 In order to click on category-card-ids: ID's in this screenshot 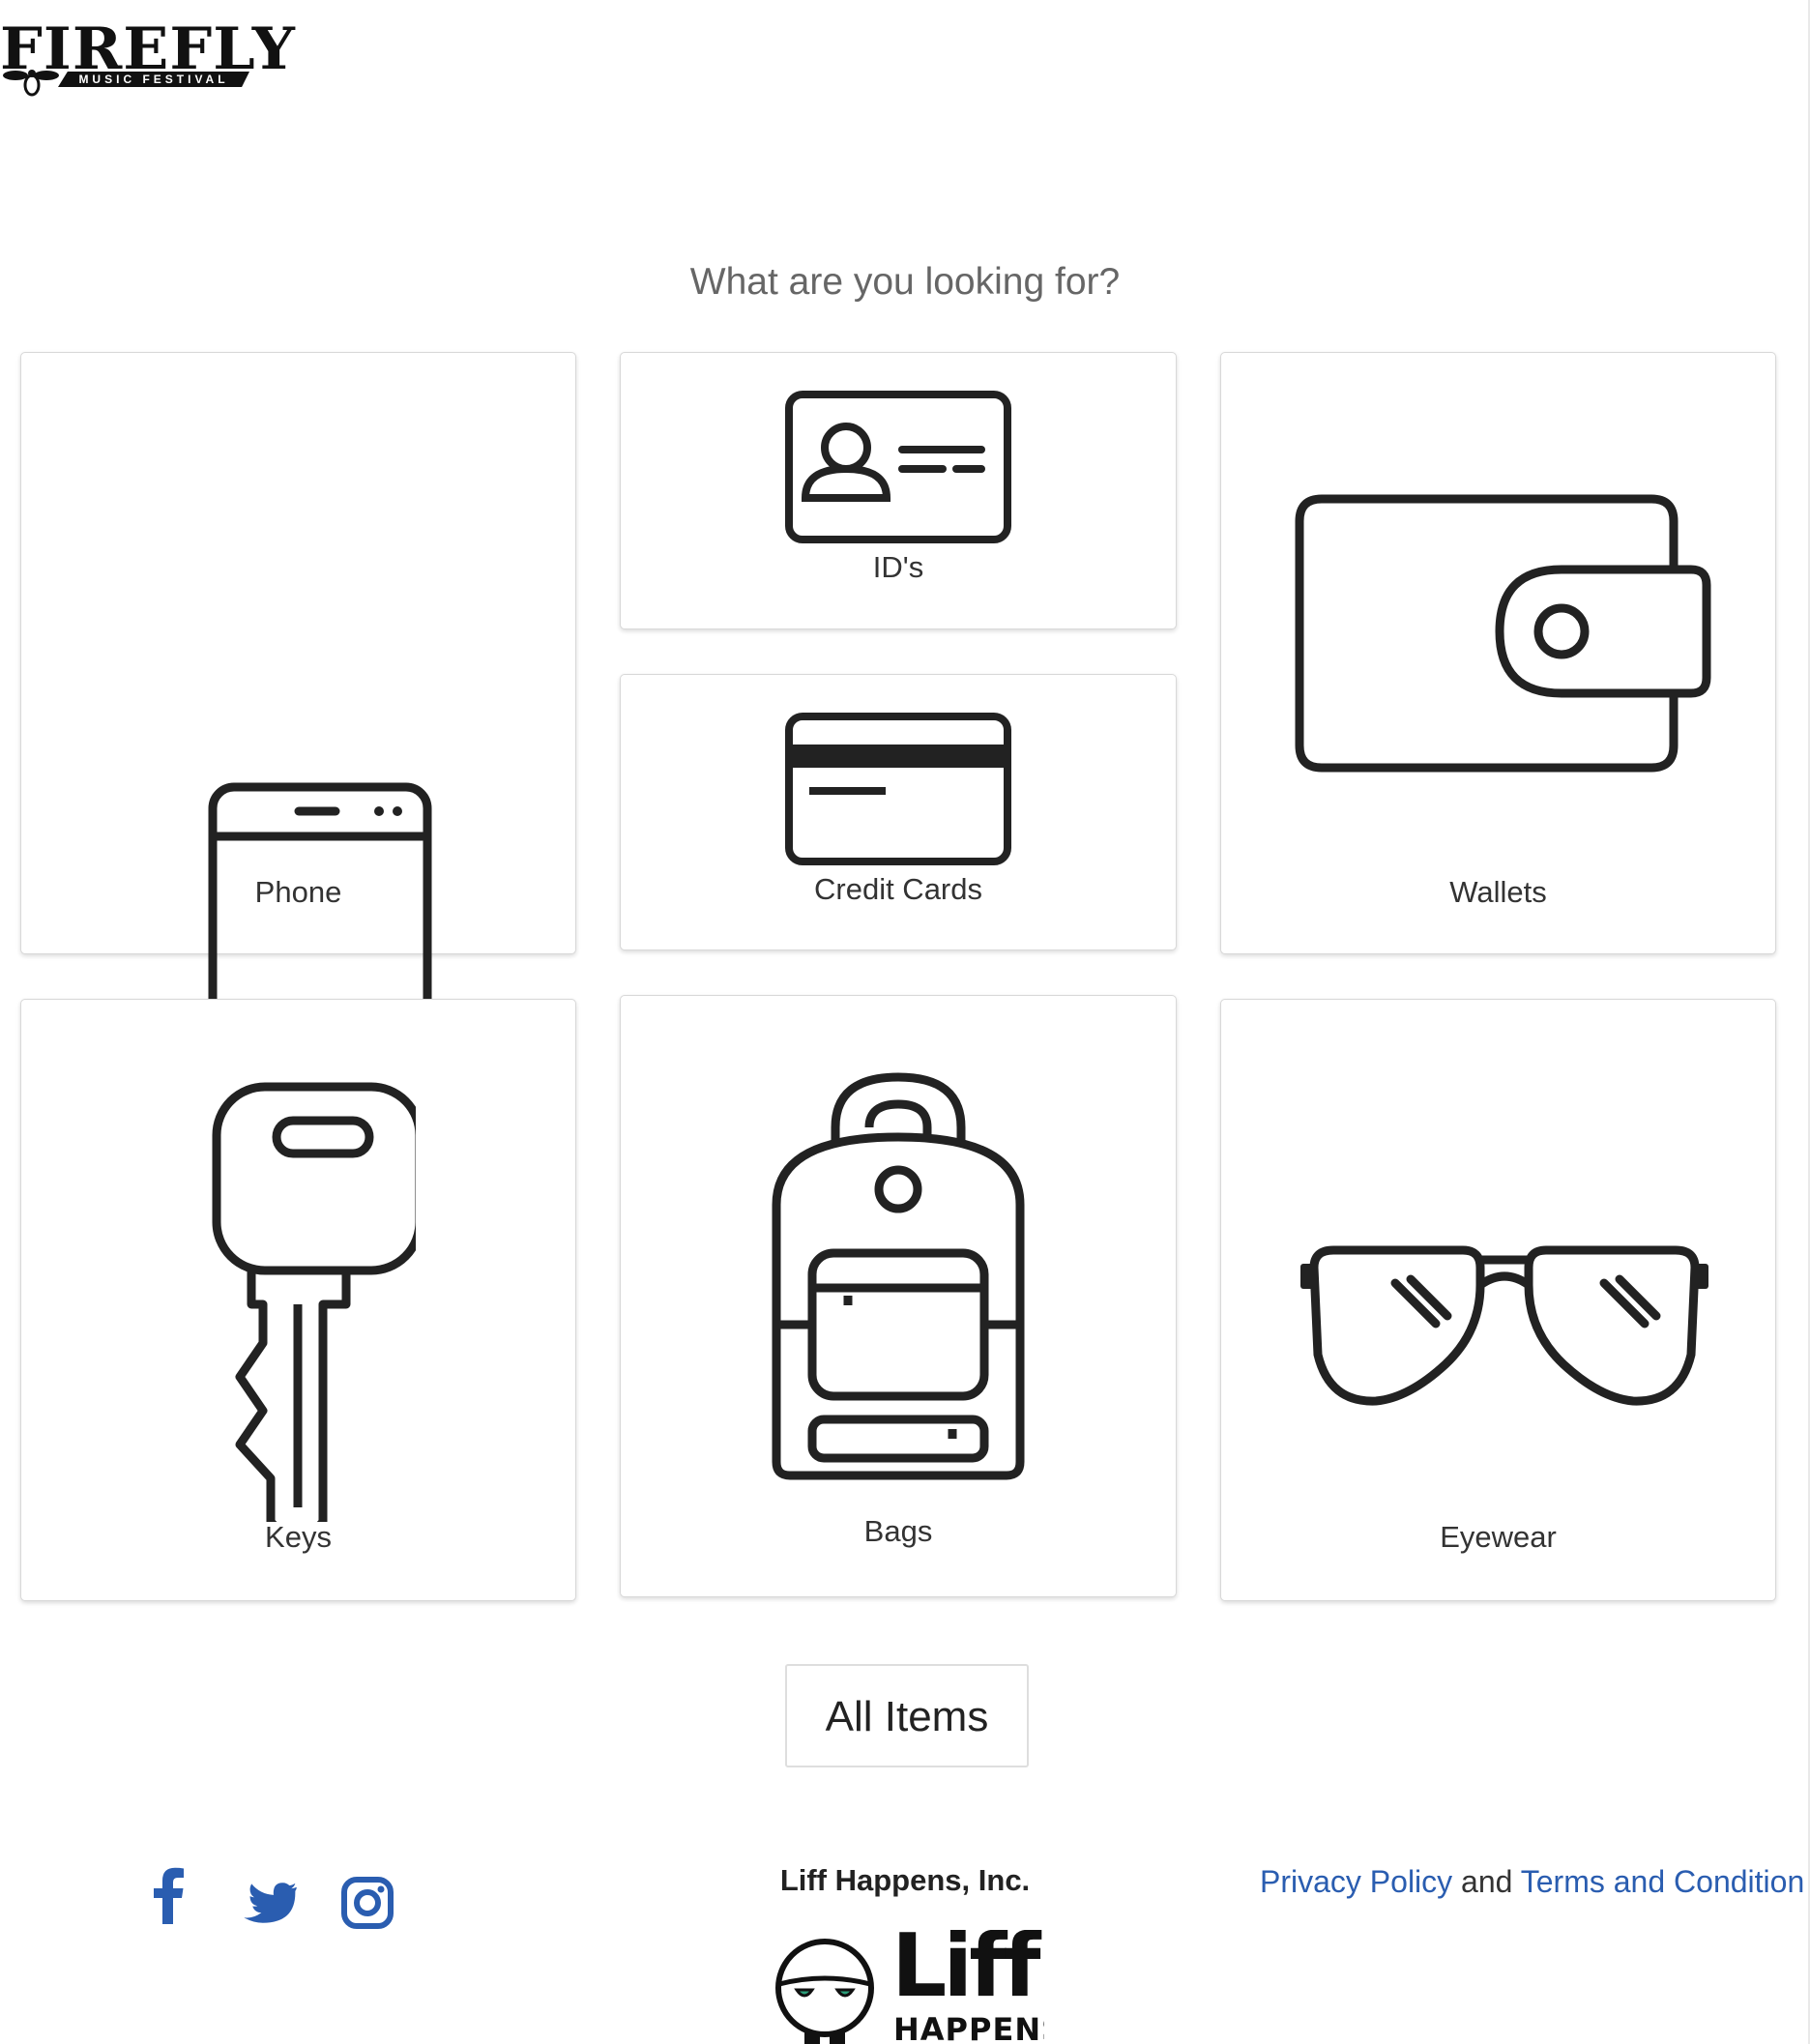, I will do `click(898, 490)`.